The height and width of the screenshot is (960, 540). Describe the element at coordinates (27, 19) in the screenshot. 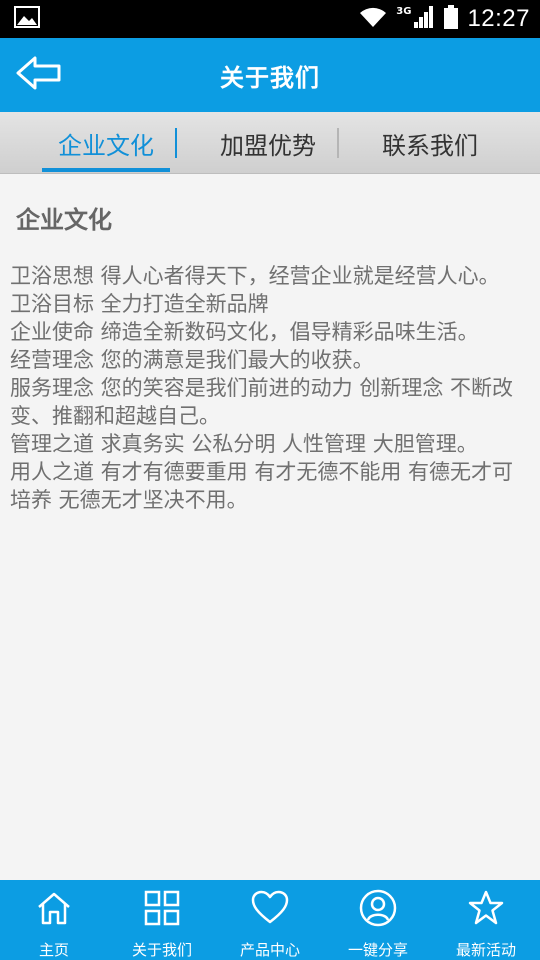

I see `image-icon` at that location.